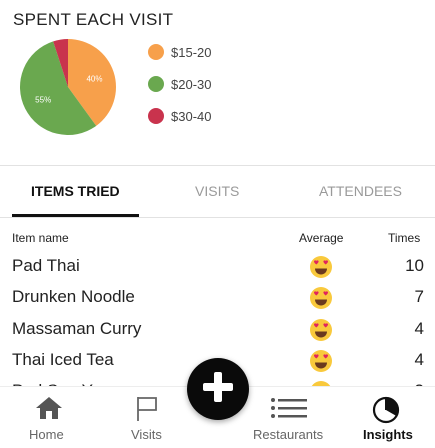 The height and width of the screenshot is (448, 435). What do you see at coordinates (288, 434) in the screenshot?
I see `nav-label: Restaurants` at bounding box center [288, 434].